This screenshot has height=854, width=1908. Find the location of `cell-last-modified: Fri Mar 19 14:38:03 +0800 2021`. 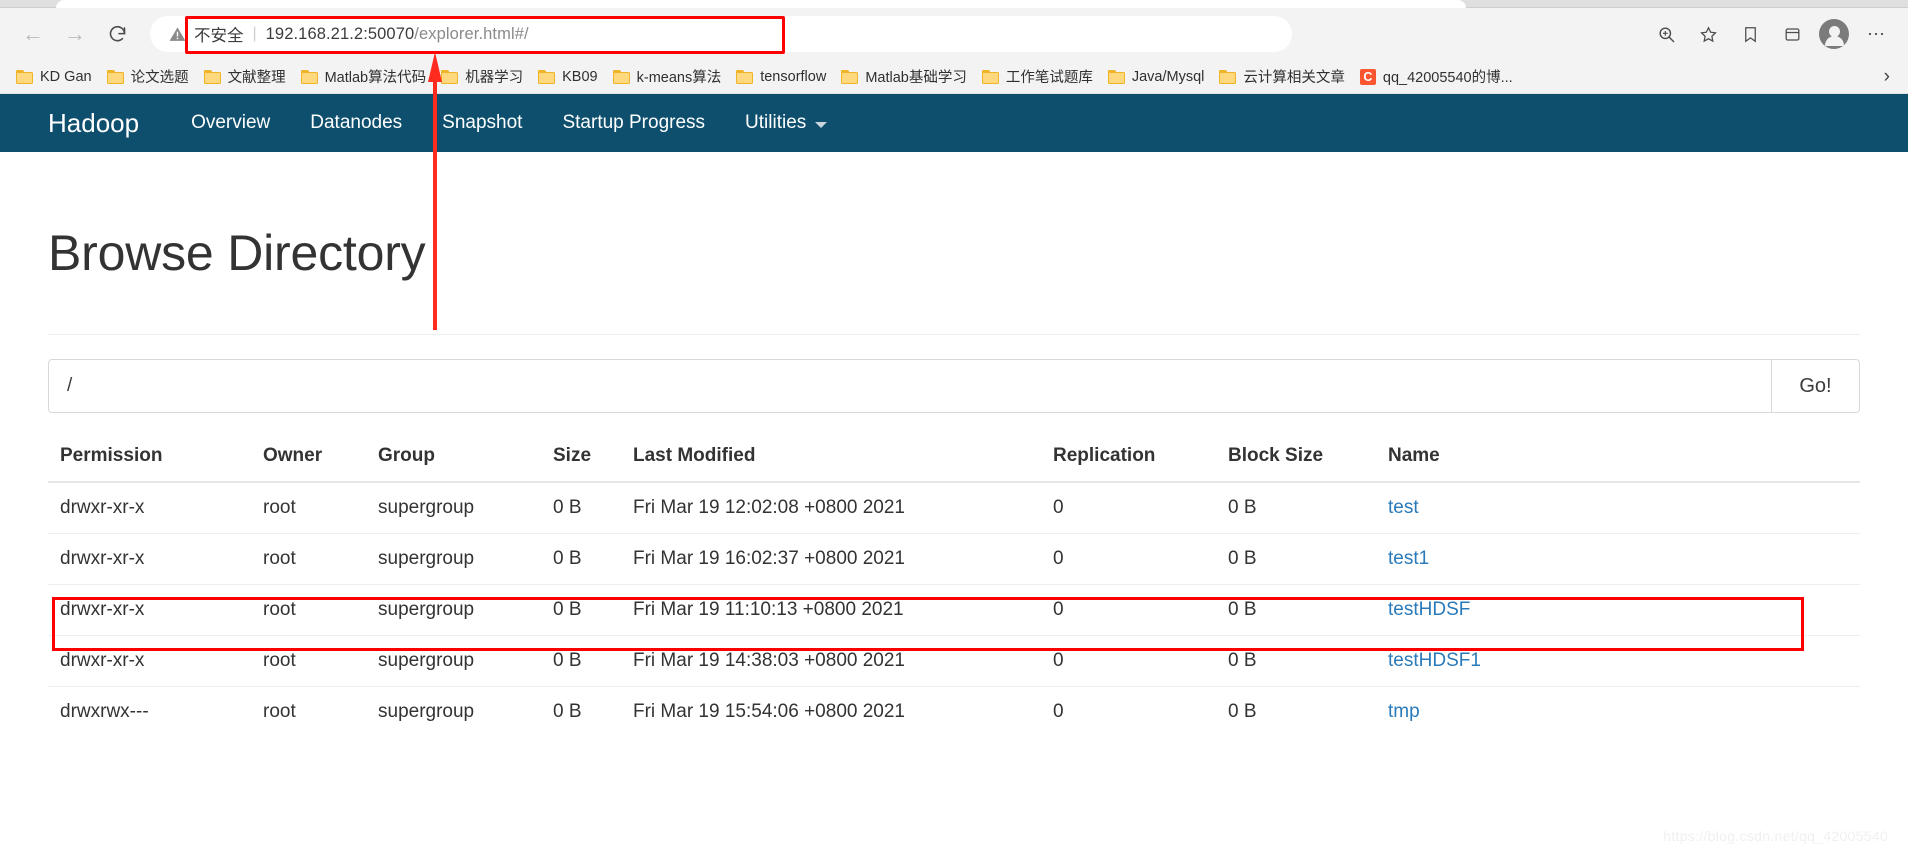

cell-last-modified: Fri Mar 19 14:38:03 +0800 2021 is located at coordinates (843, 661).